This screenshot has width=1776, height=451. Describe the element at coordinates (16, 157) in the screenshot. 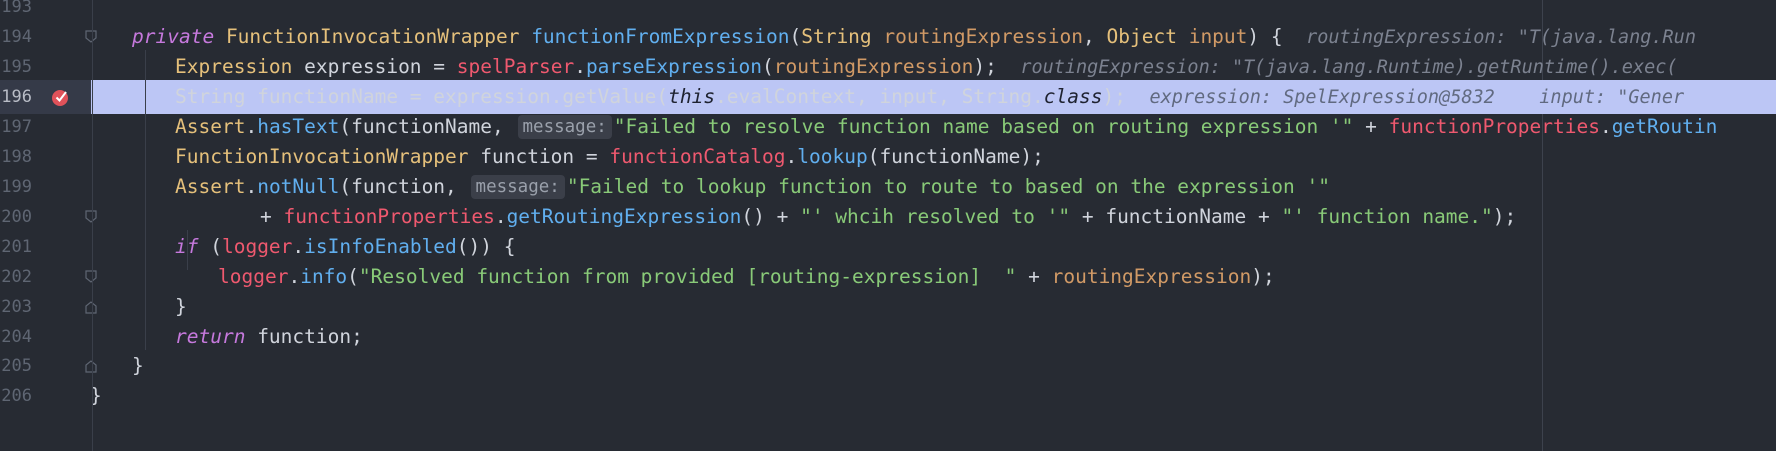

I see `line-number: 198` at that location.